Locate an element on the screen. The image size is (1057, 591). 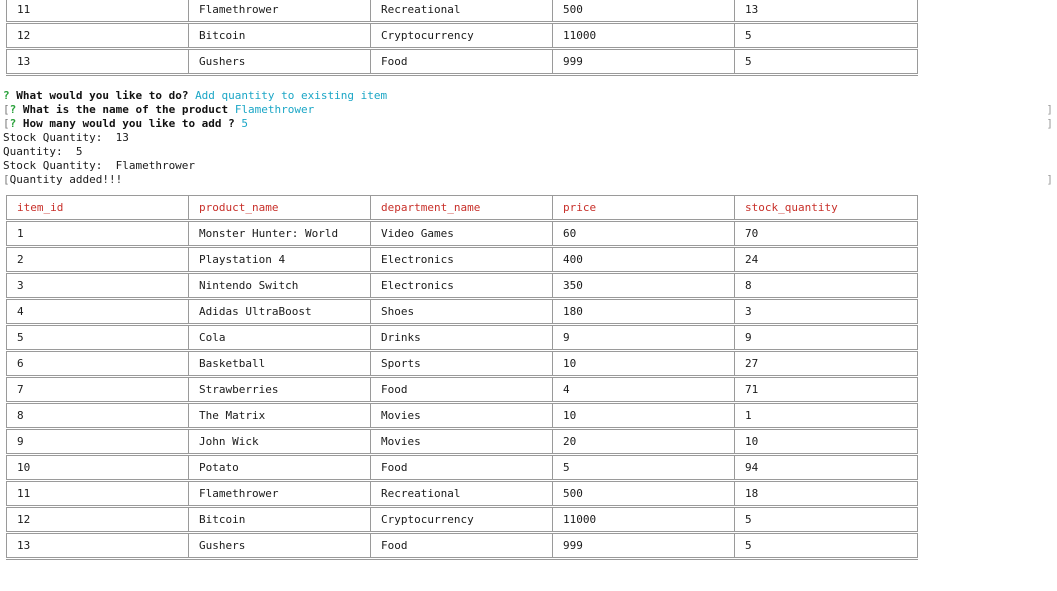
column-header-department-name: department_name is located at coordinates (461, 208).